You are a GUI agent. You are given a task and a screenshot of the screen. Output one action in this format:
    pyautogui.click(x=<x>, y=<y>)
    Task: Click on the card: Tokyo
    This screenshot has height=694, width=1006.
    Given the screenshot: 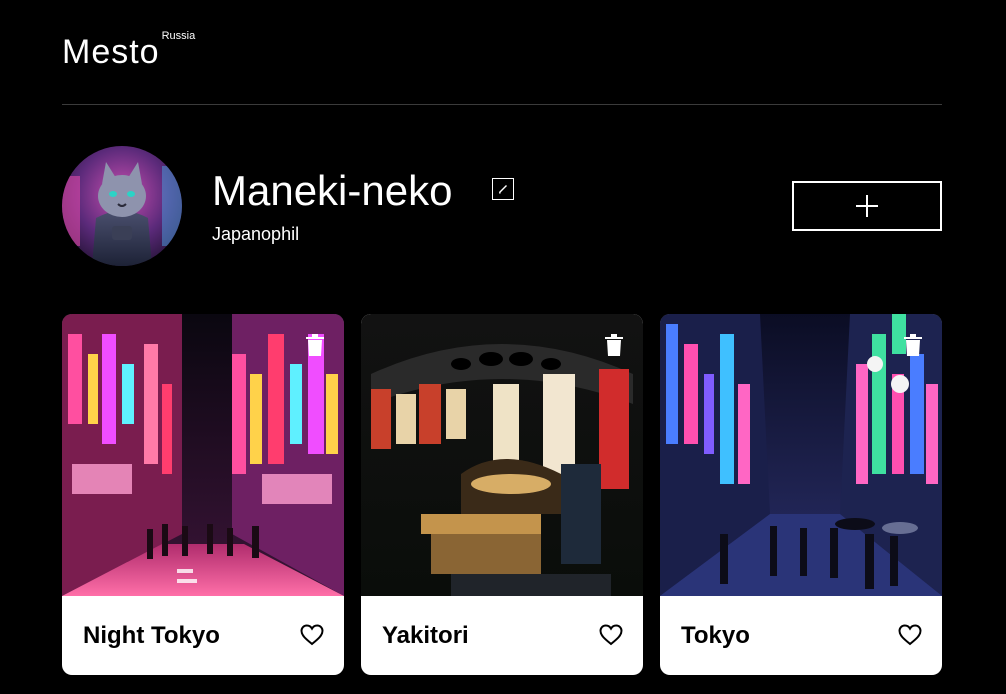 What is the action you would take?
    pyautogui.click(x=801, y=494)
    